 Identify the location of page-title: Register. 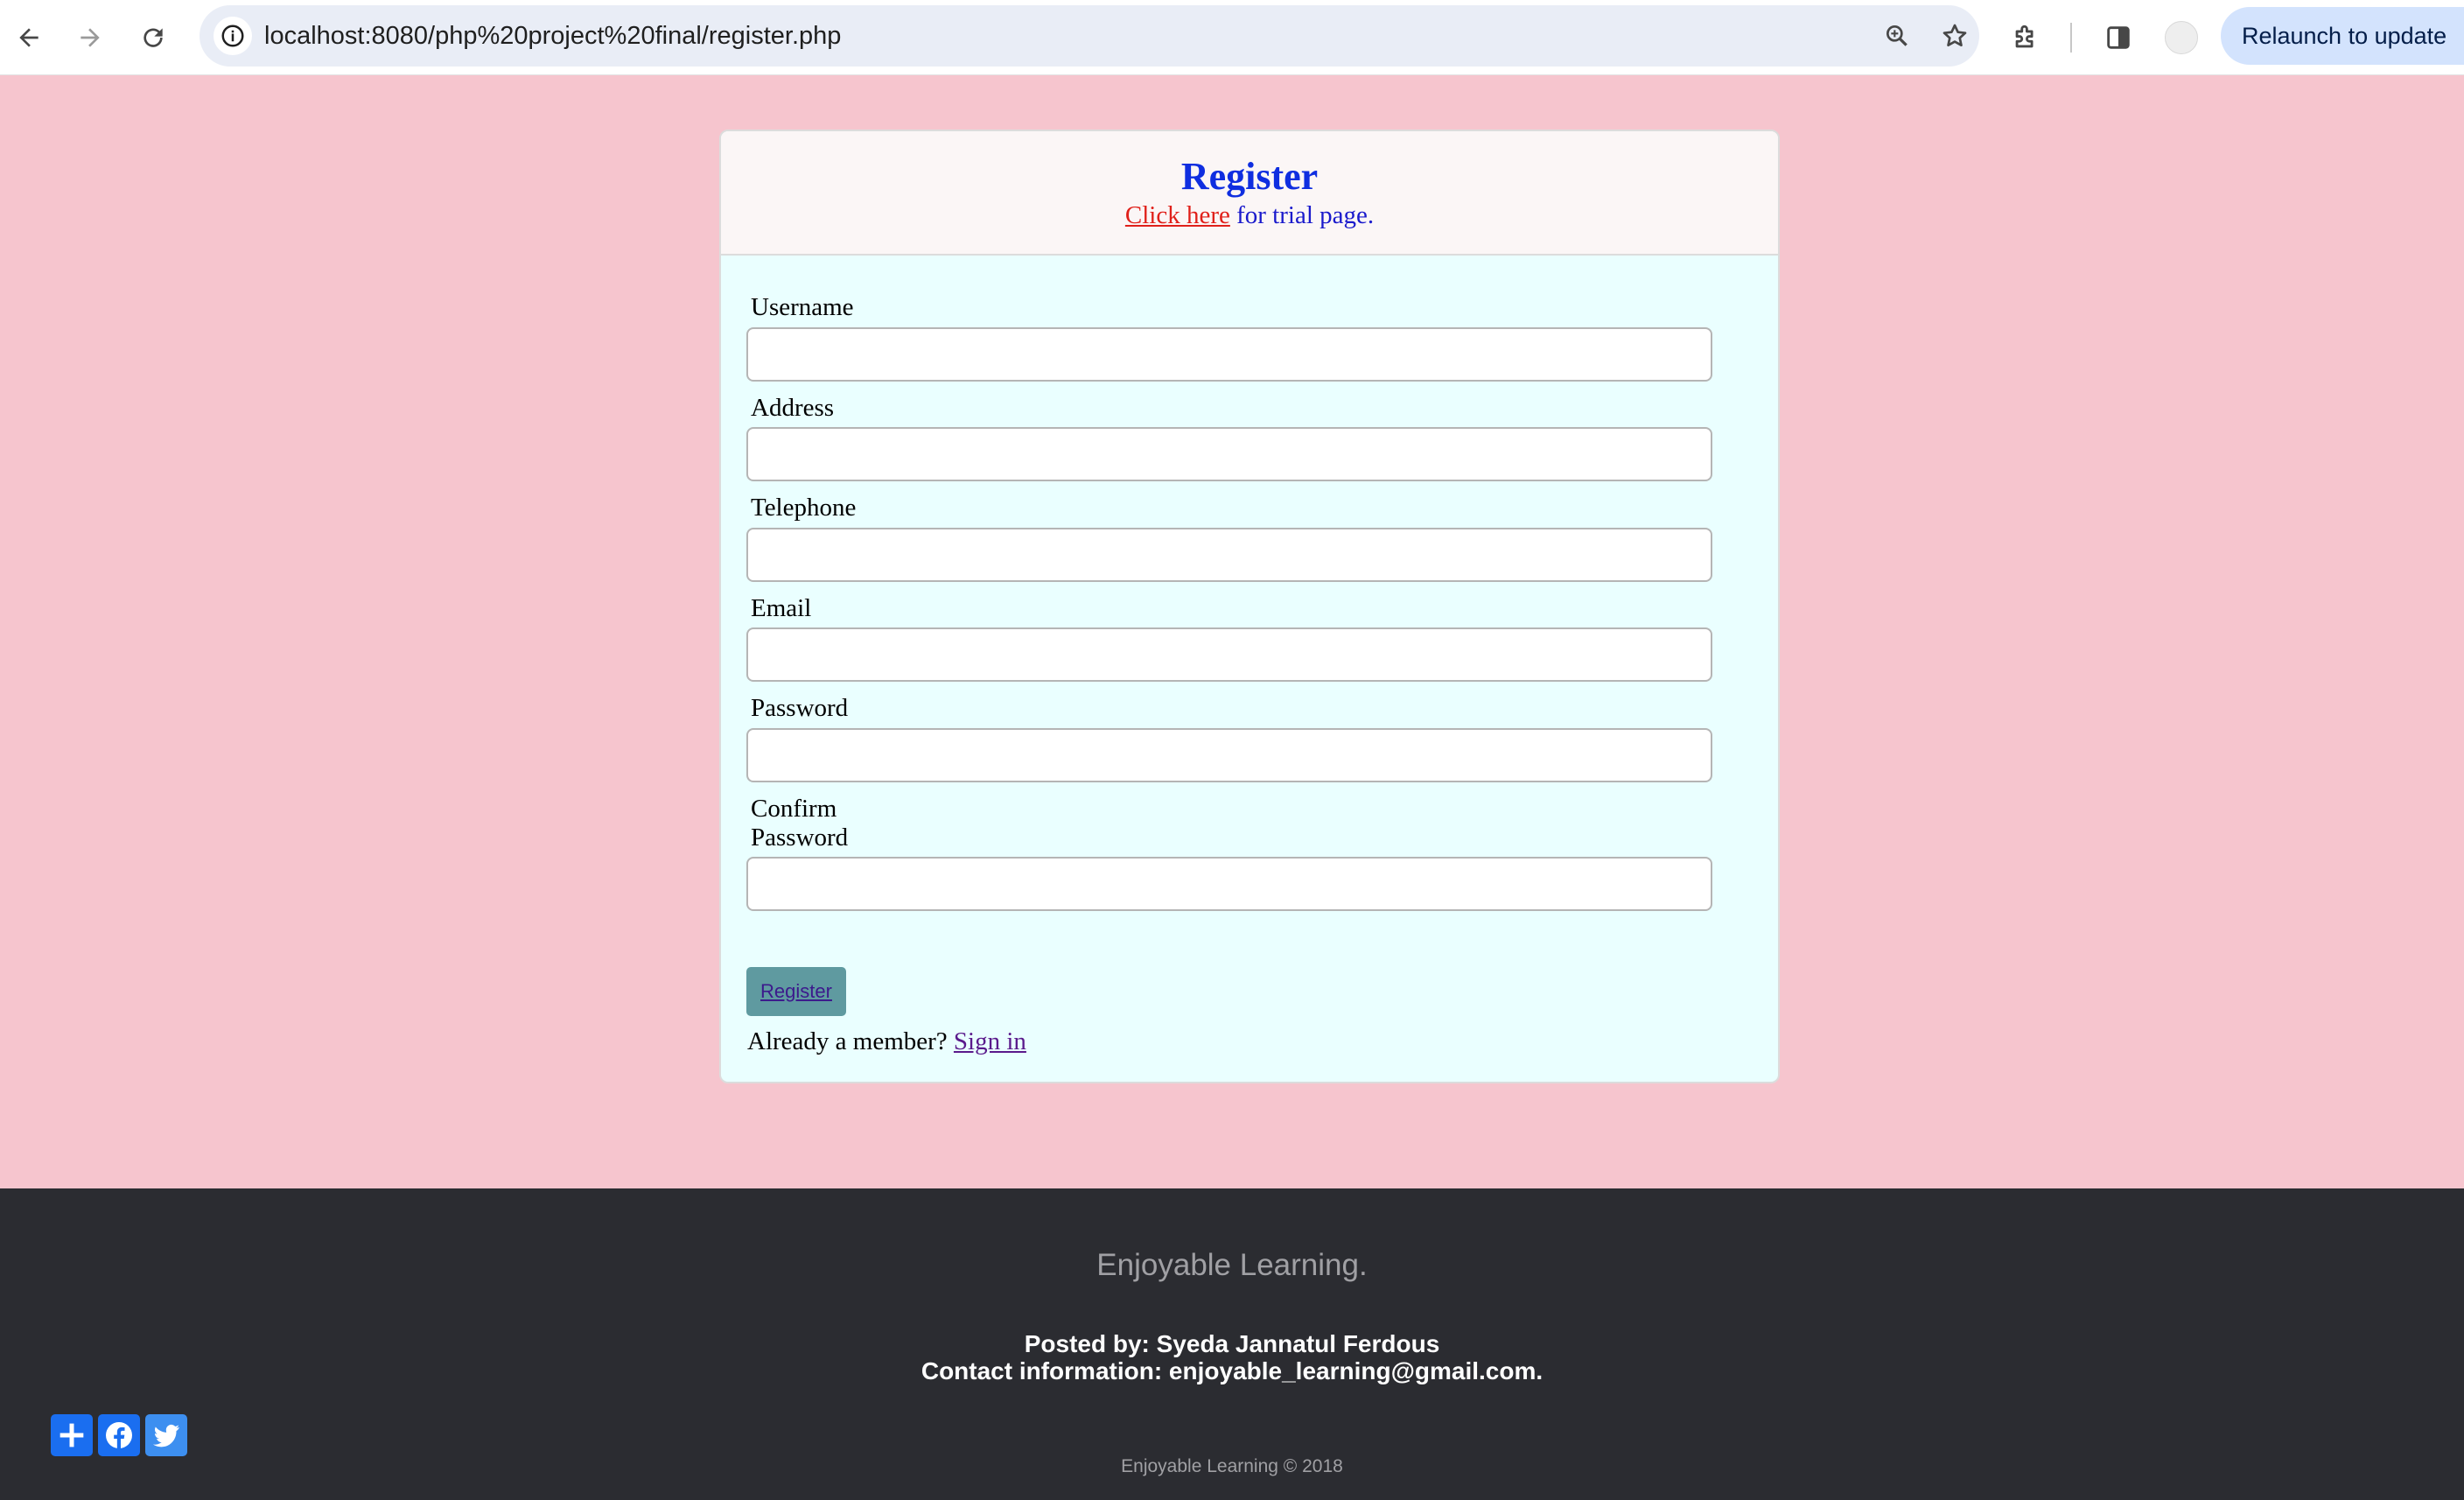
(1249, 176).